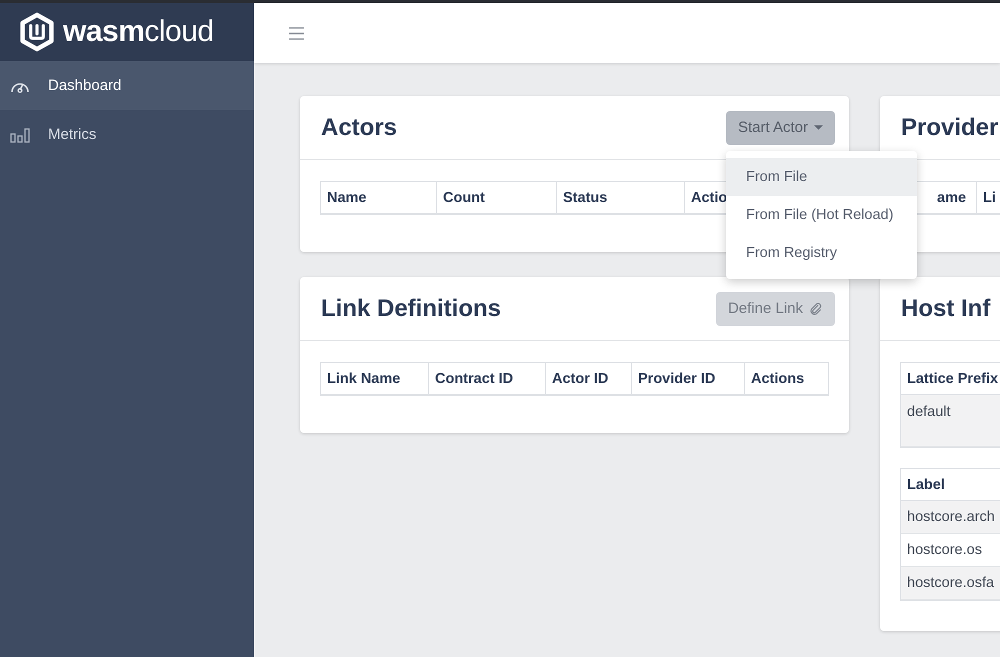 This screenshot has height=657, width=1000. I want to click on menu-icon, so click(296, 33).